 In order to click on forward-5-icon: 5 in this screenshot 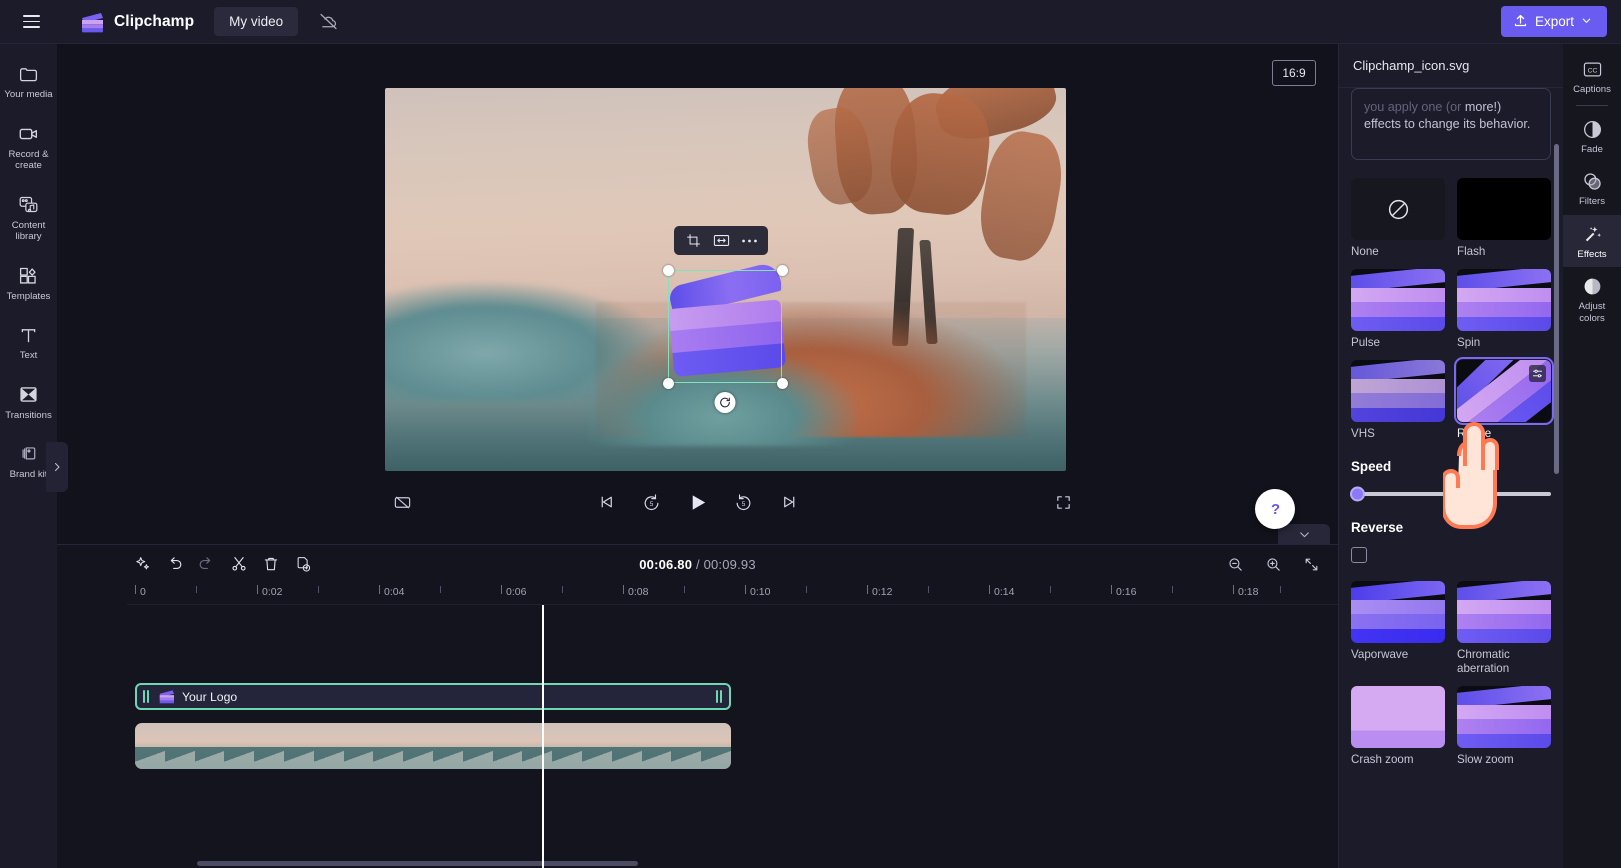, I will do `click(744, 502)`.